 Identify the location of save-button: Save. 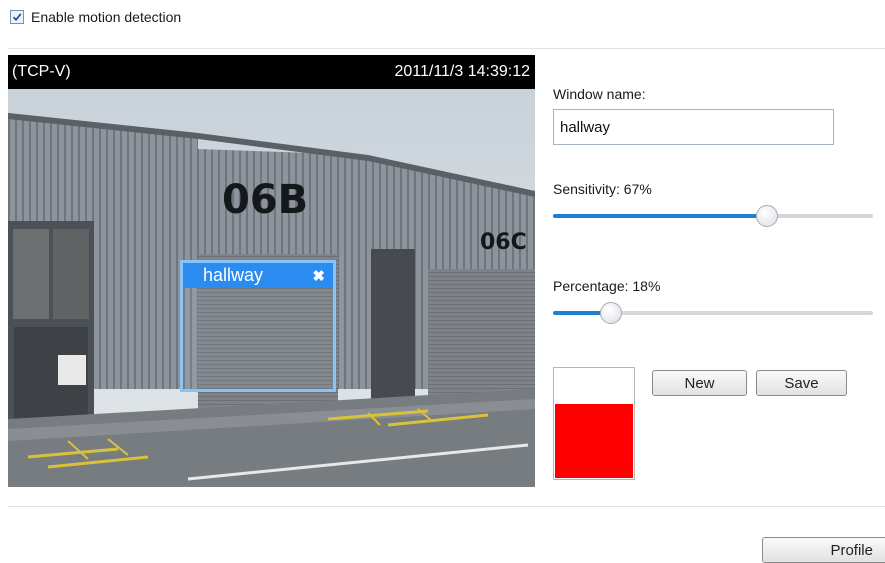
(801, 383).